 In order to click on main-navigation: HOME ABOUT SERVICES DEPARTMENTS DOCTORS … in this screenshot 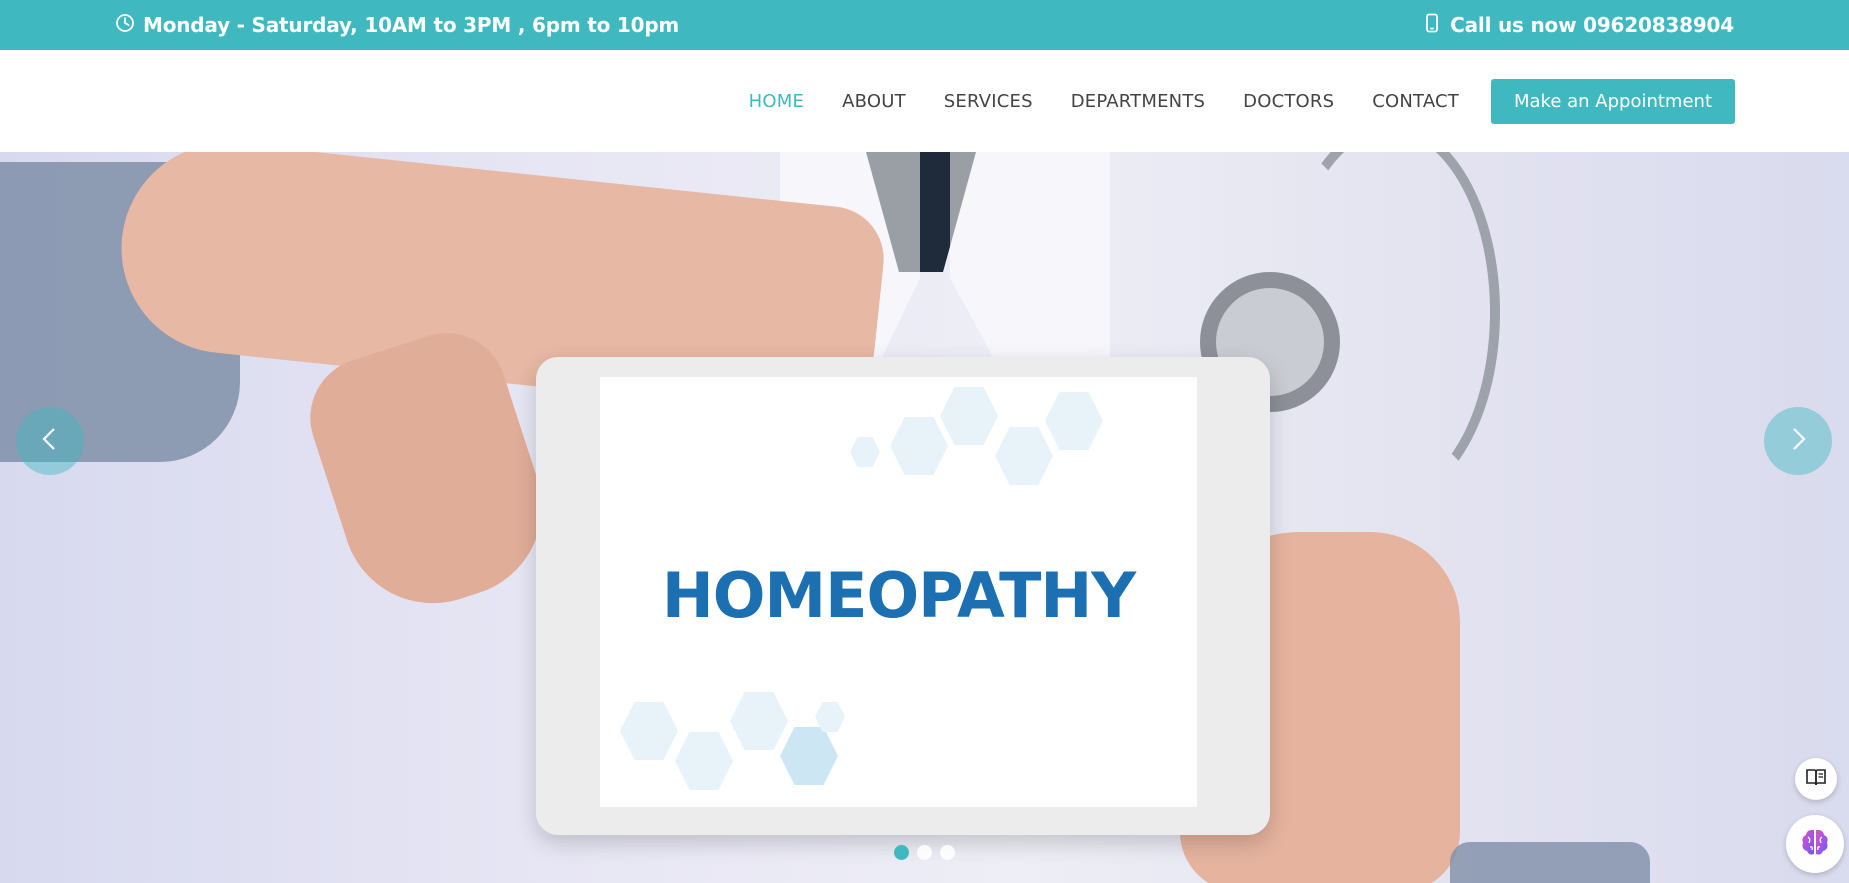, I will do `click(924, 101)`.